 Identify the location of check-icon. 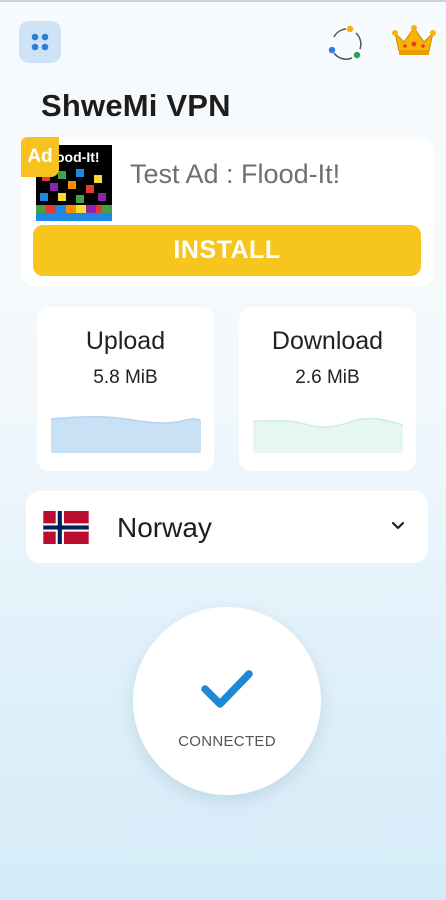
(227, 689).